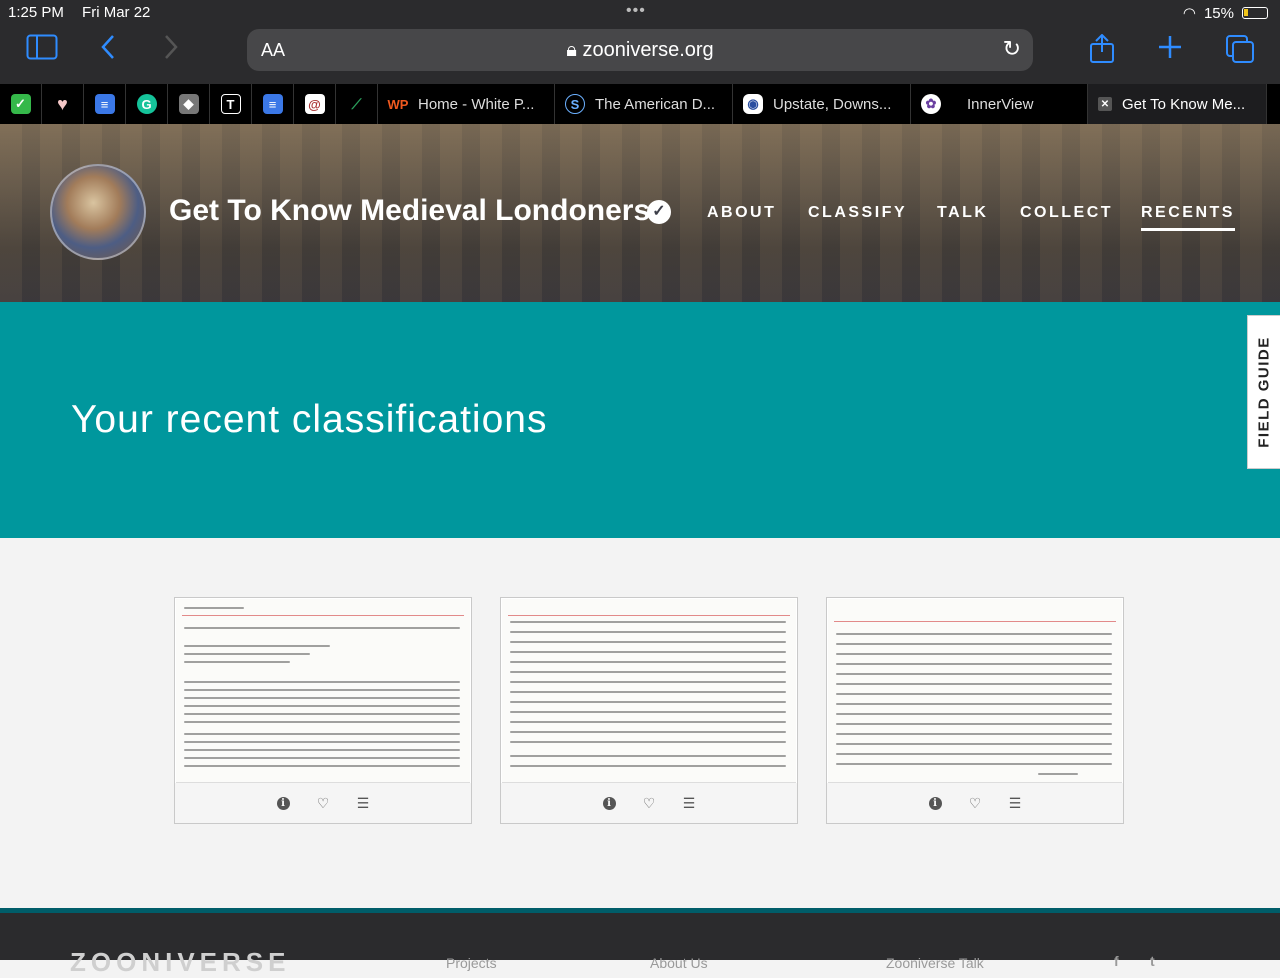 This screenshot has width=1280, height=978. I want to click on share-icon, so click(1102, 51).